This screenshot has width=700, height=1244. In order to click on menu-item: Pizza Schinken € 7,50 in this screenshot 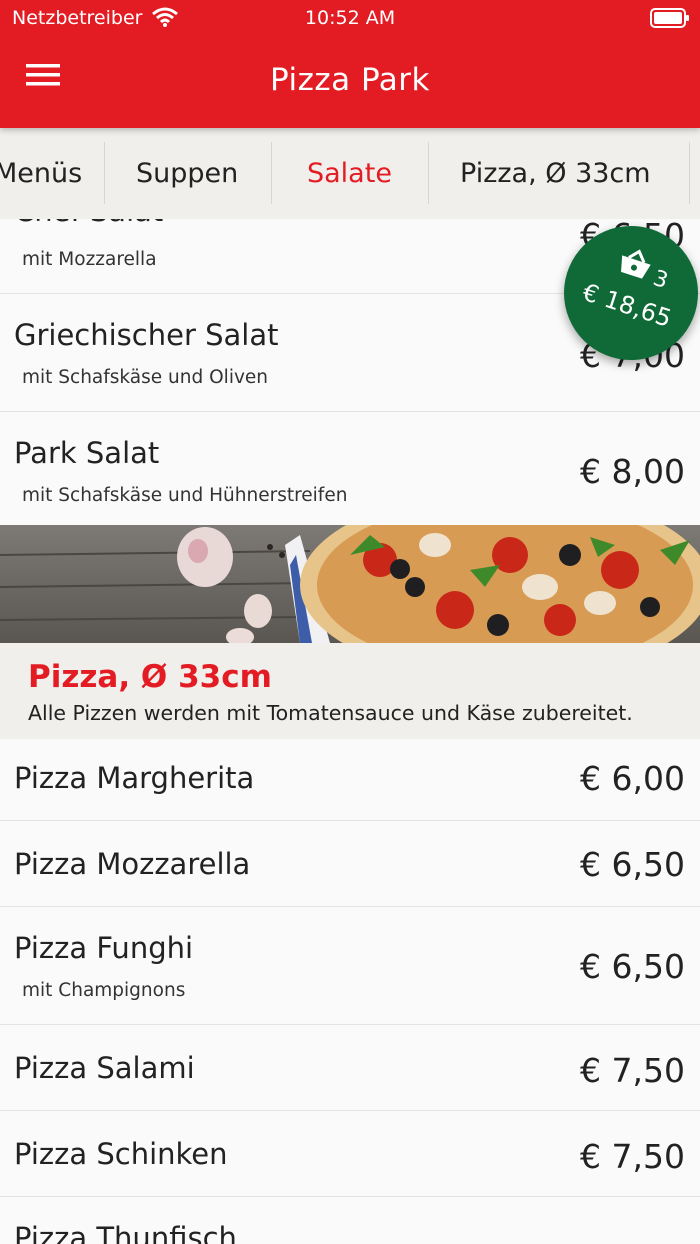, I will do `click(350, 1154)`.